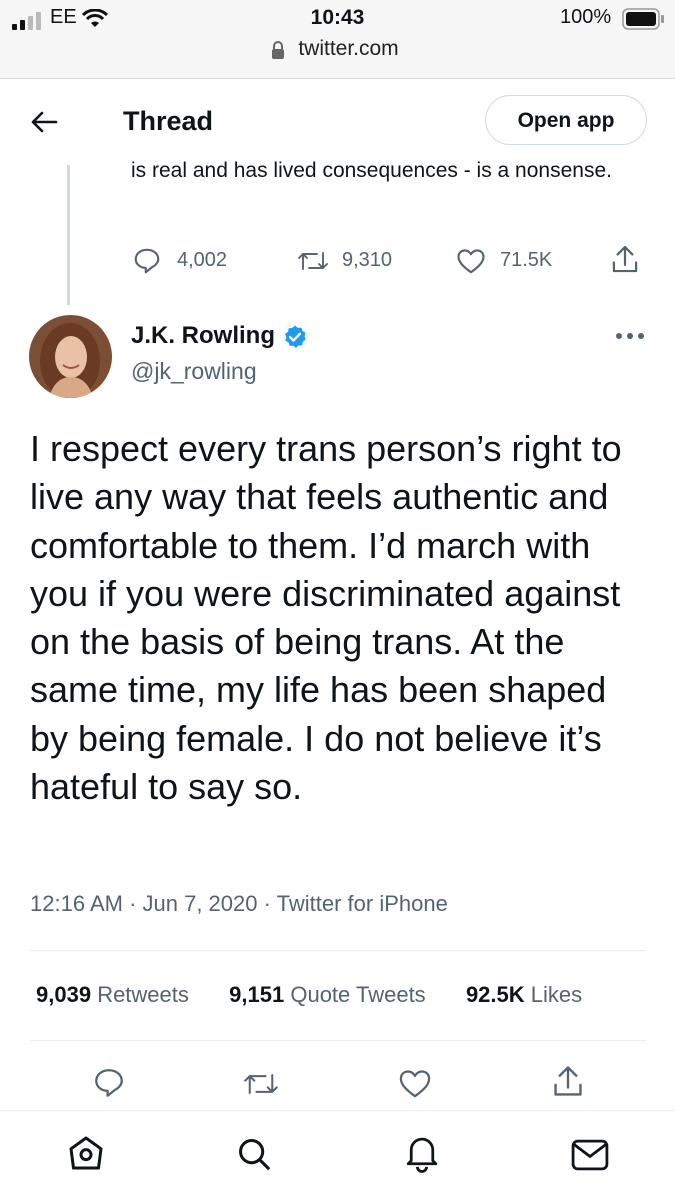  I want to click on address-bar-url: twitter.com, so click(337, 49).